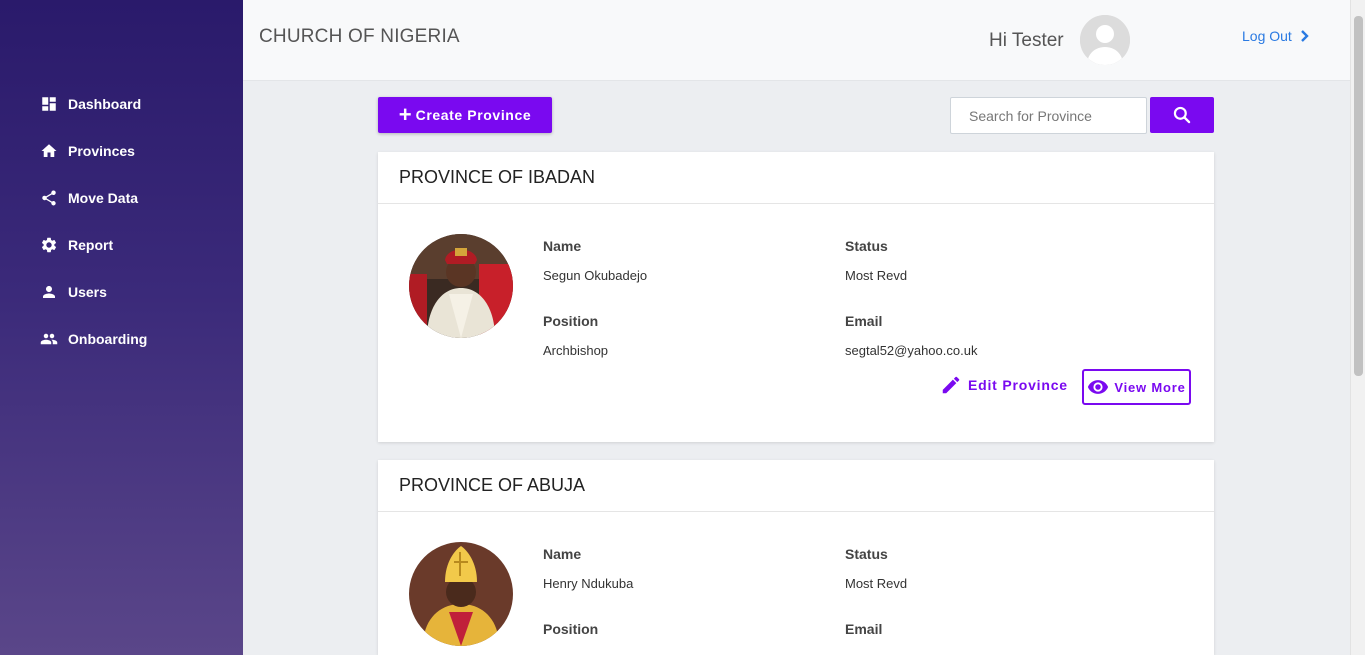 This screenshot has height=655, width=1365. I want to click on sidebar-item-label: Users, so click(87, 291).